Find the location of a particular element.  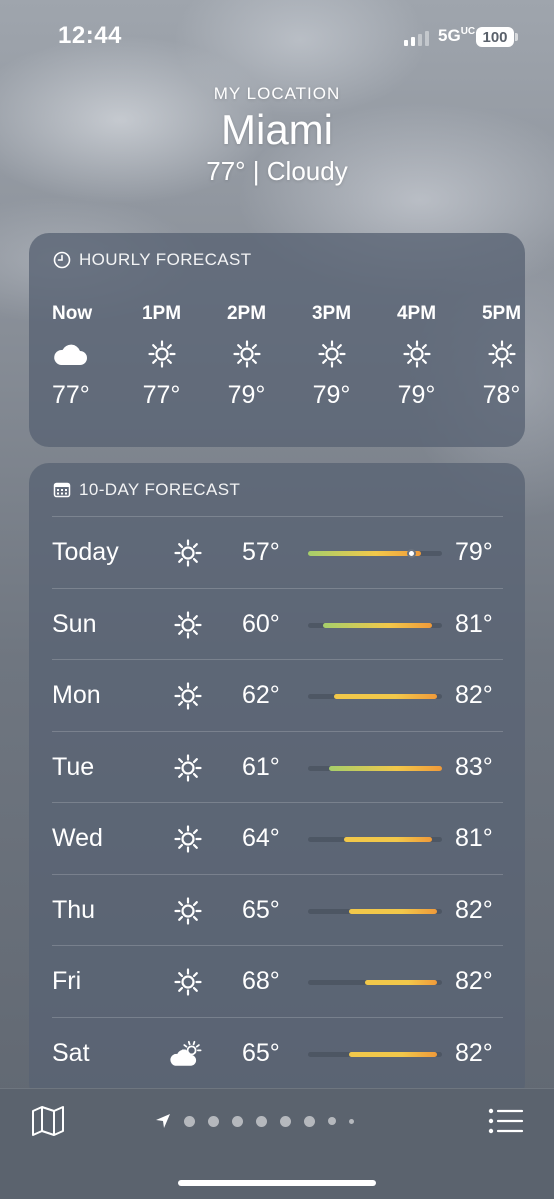

page-indicator is located at coordinates (254, 1121).